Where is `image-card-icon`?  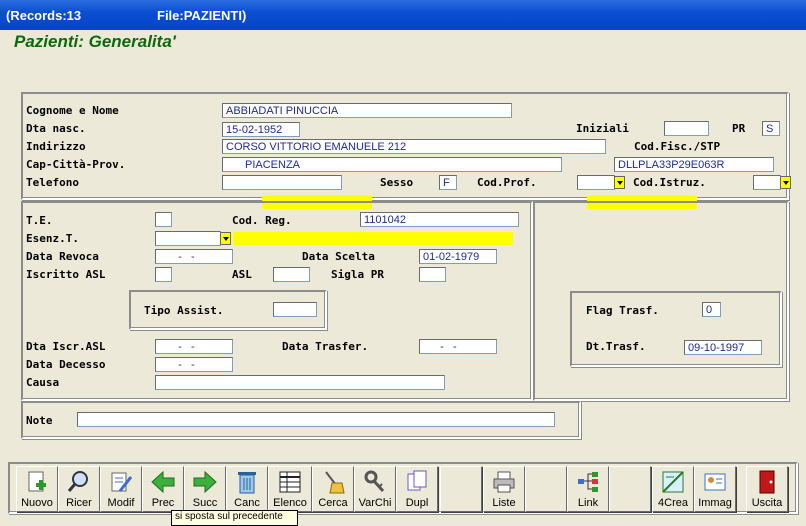
image-card-icon is located at coordinates (715, 482).